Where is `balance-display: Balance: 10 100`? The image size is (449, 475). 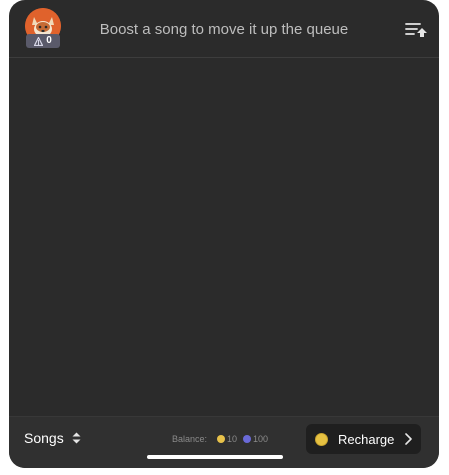
balance-display: Balance: 10 100 is located at coordinates (223, 439).